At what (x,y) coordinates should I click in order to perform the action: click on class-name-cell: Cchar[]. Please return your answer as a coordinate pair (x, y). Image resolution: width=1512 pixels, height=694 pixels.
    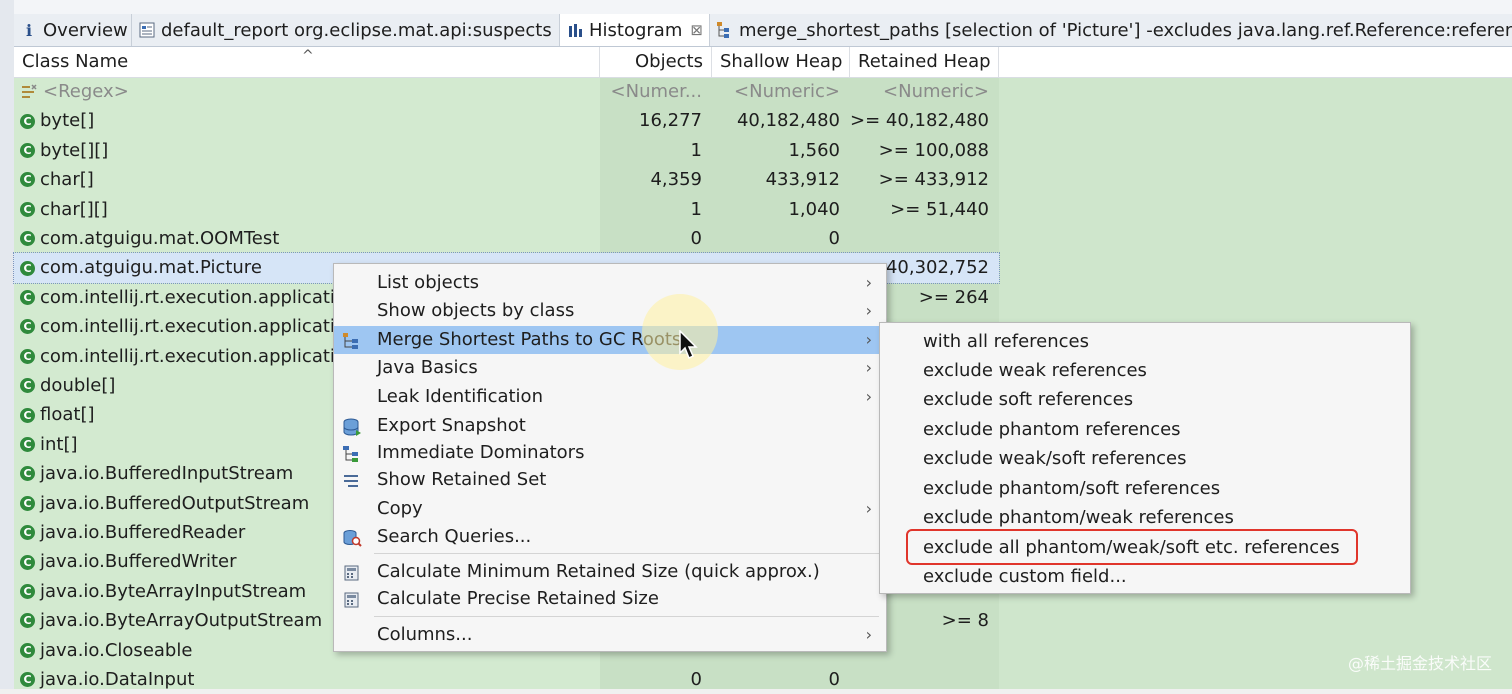
    Looking at the image, I should click on (307, 179).